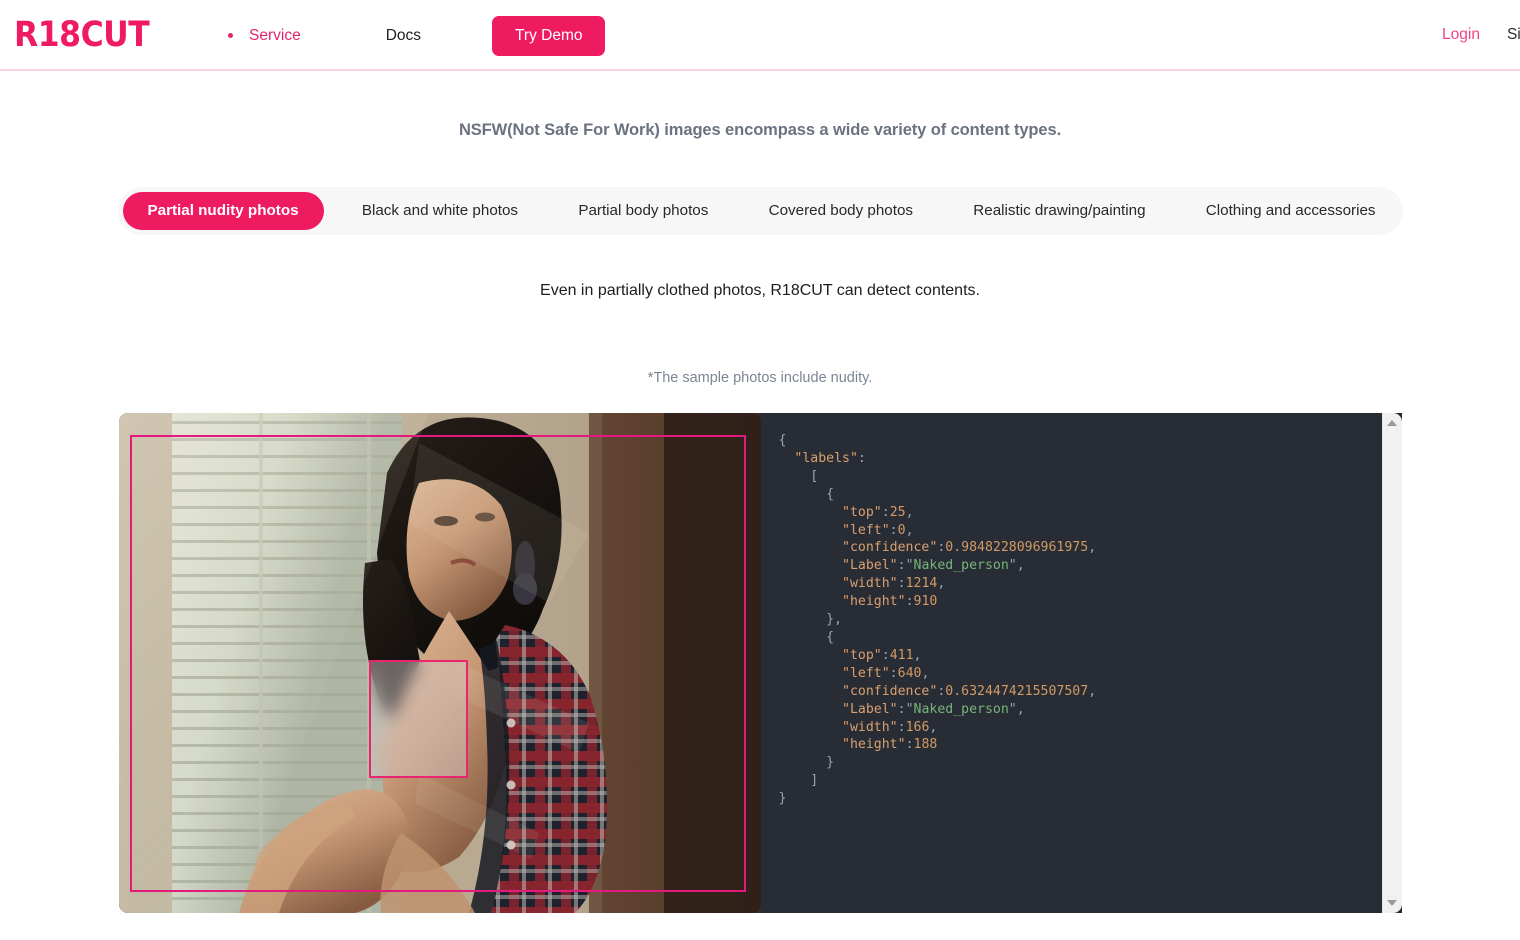  I want to click on label-0-label: Naked_person, so click(961, 566).